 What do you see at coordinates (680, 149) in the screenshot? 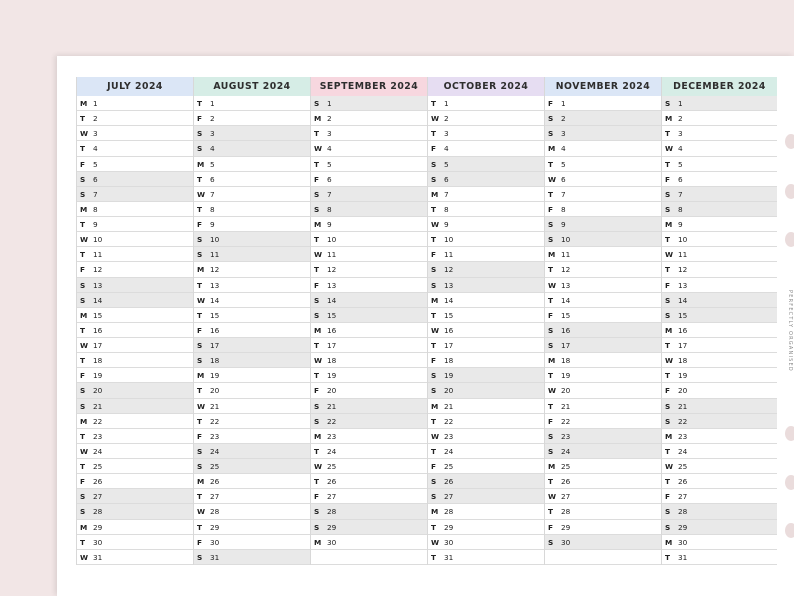
I see `day-number: 4` at bounding box center [680, 149].